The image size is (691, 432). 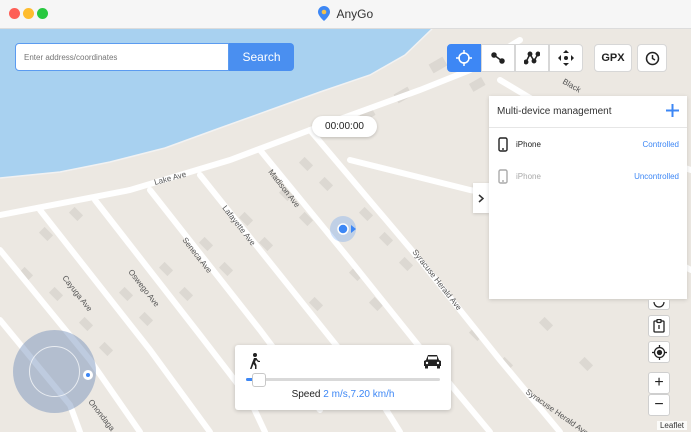 I want to click on joystick-handle, so click(x=88, y=375).